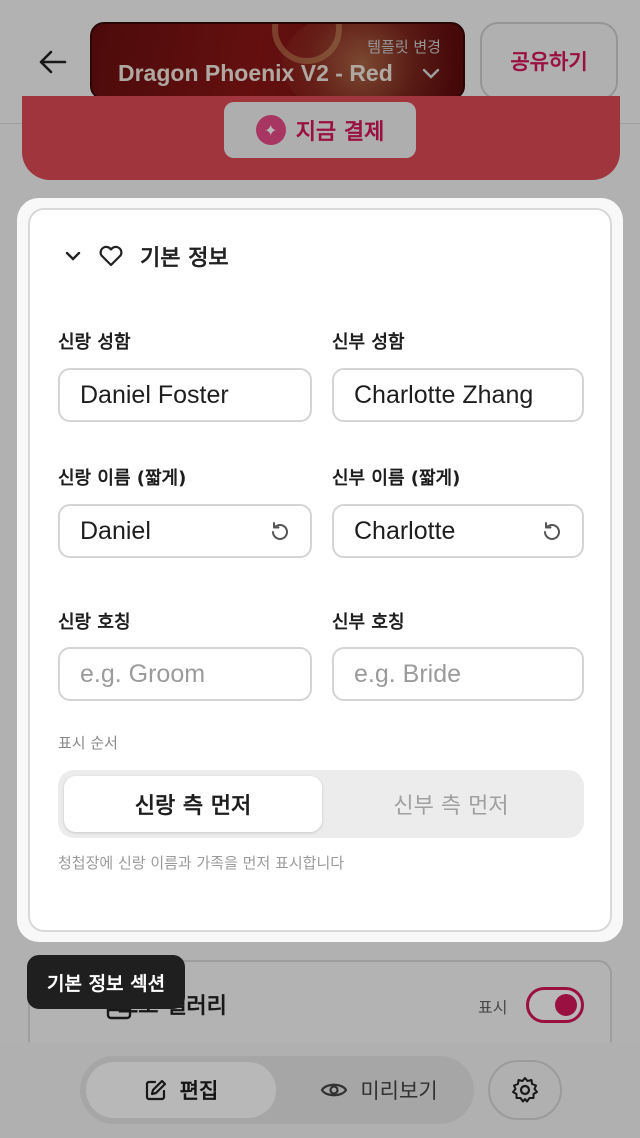 This screenshot has width=640, height=1138. What do you see at coordinates (549, 61) in the screenshot?
I see `share-button: 공유하기` at bounding box center [549, 61].